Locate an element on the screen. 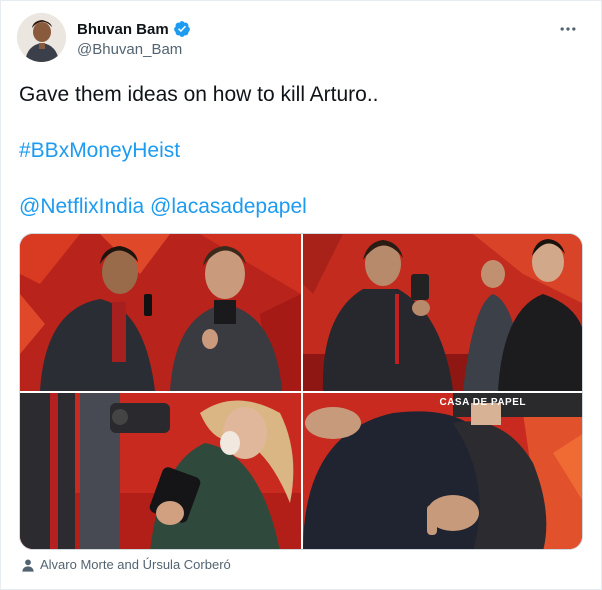  person-icon is located at coordinates (28, 565).